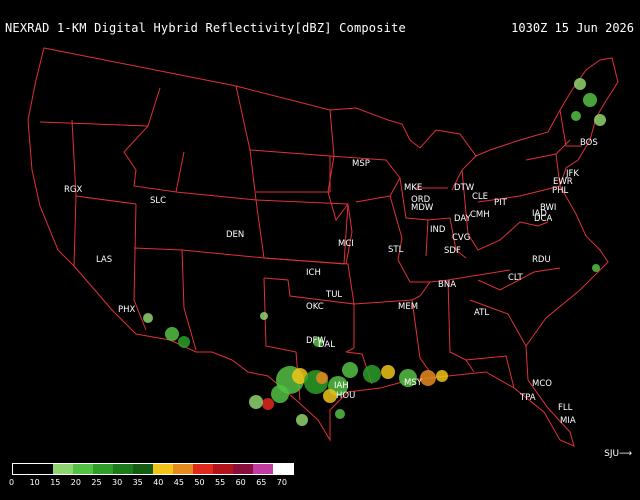  I want to click on city-label: RDU, so click(541, 260).